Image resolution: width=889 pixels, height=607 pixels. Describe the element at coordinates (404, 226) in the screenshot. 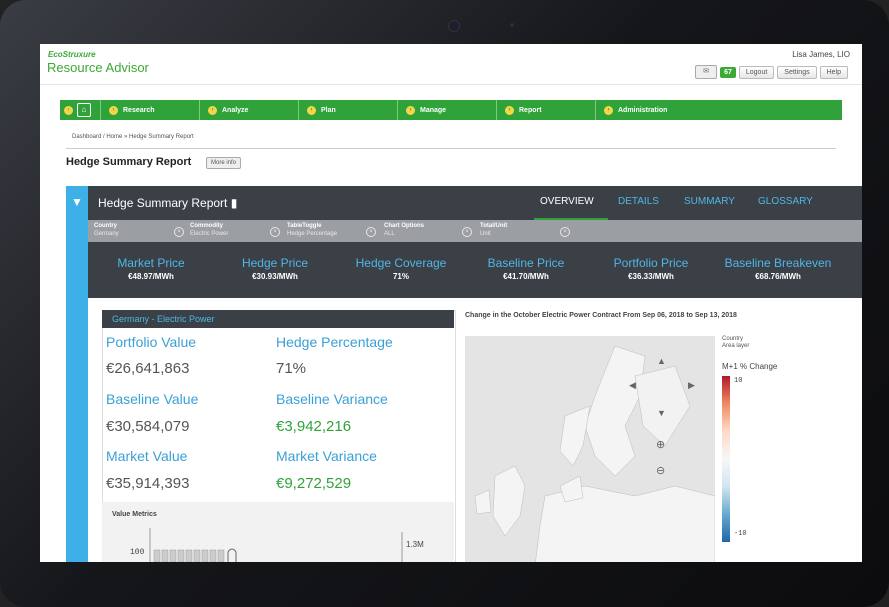

I see `chip-label: Chart Options` at that location.